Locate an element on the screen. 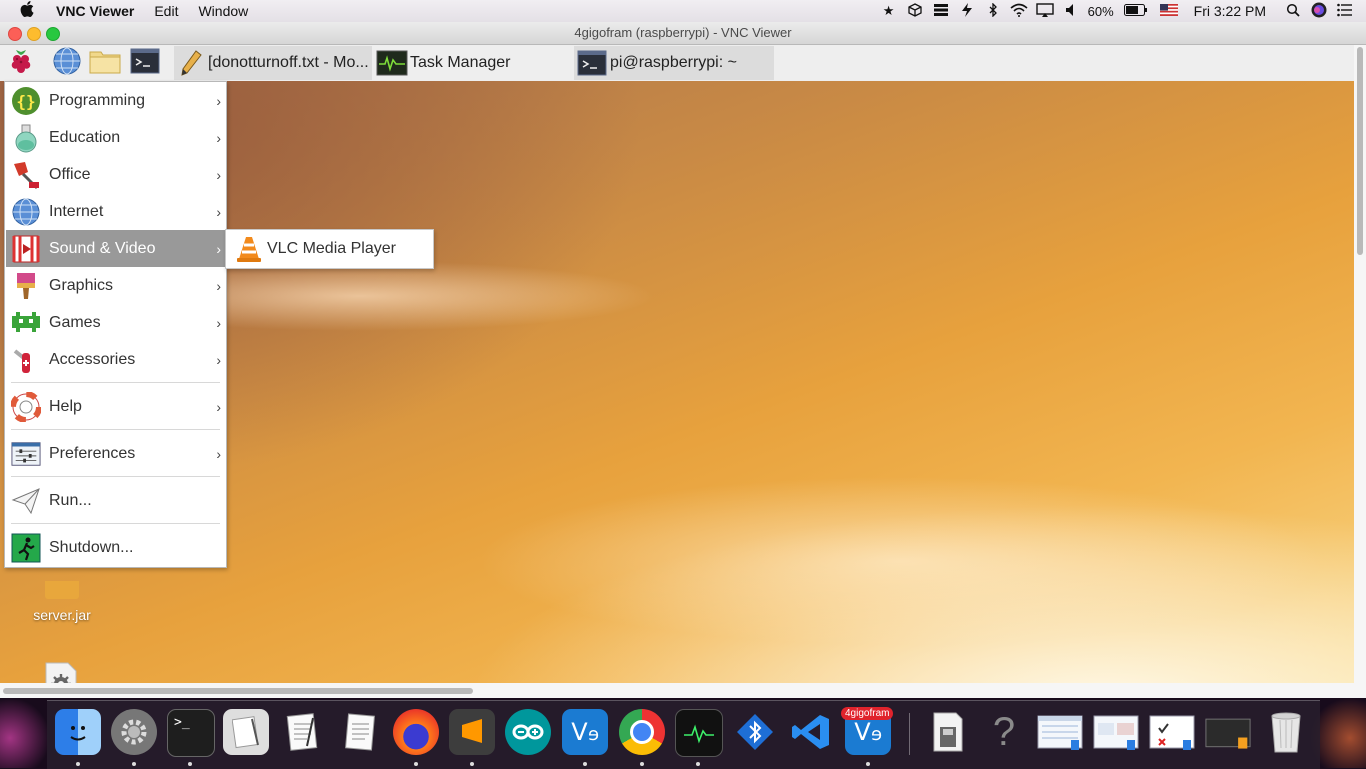 The height and width of the screenshot is (769, 1366). menu-item-accessories: Accessories › is located at coordinates (115, 359).